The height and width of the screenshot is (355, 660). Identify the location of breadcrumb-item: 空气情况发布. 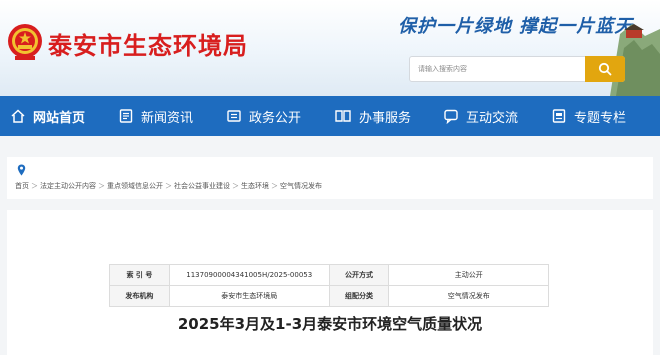
(301, 186).